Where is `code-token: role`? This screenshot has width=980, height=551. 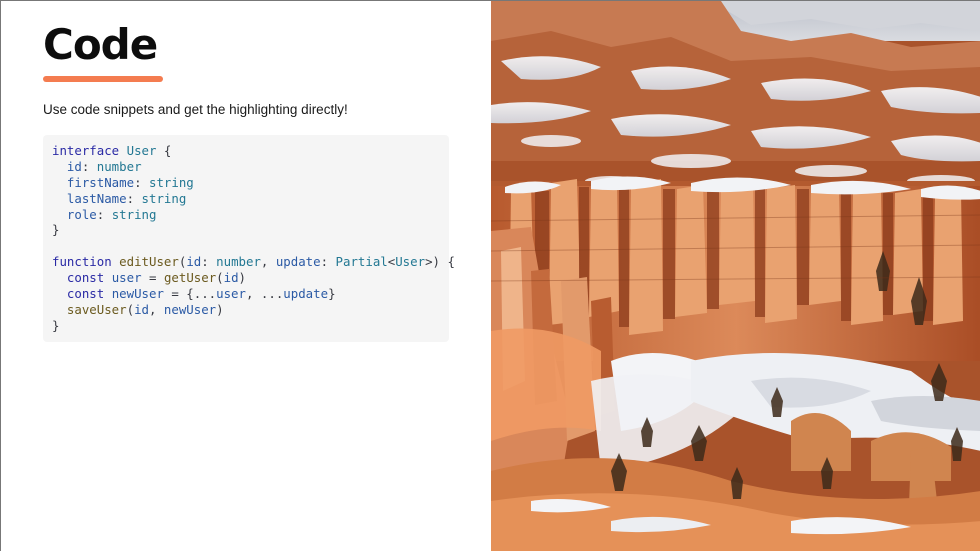 code-token: role is located at coordinates (81, 214).